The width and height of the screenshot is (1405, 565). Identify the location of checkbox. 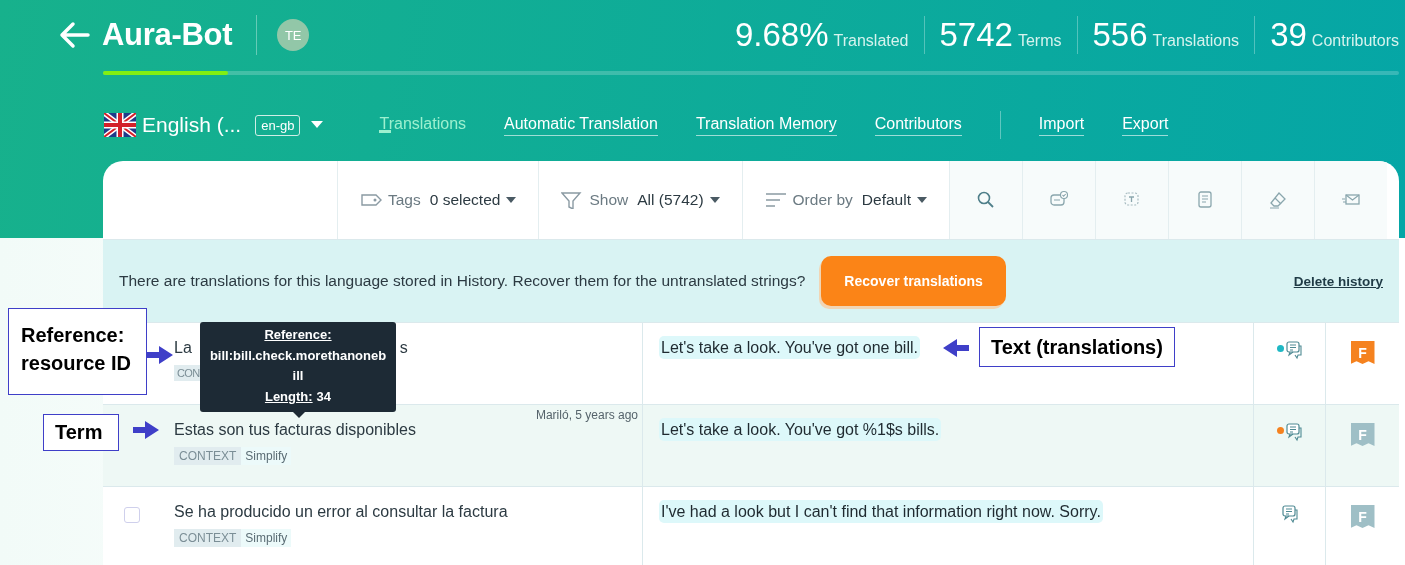
(131, 515).